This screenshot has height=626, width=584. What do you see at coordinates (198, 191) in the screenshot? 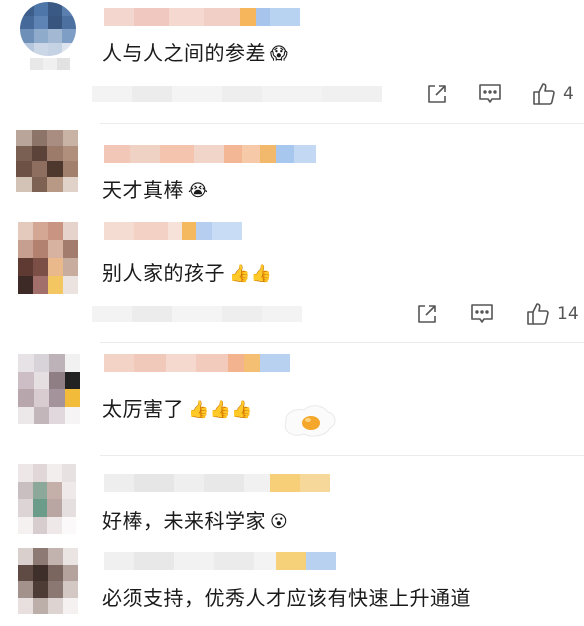
I see `emoji: 😭` at bounding box center [198, 191].